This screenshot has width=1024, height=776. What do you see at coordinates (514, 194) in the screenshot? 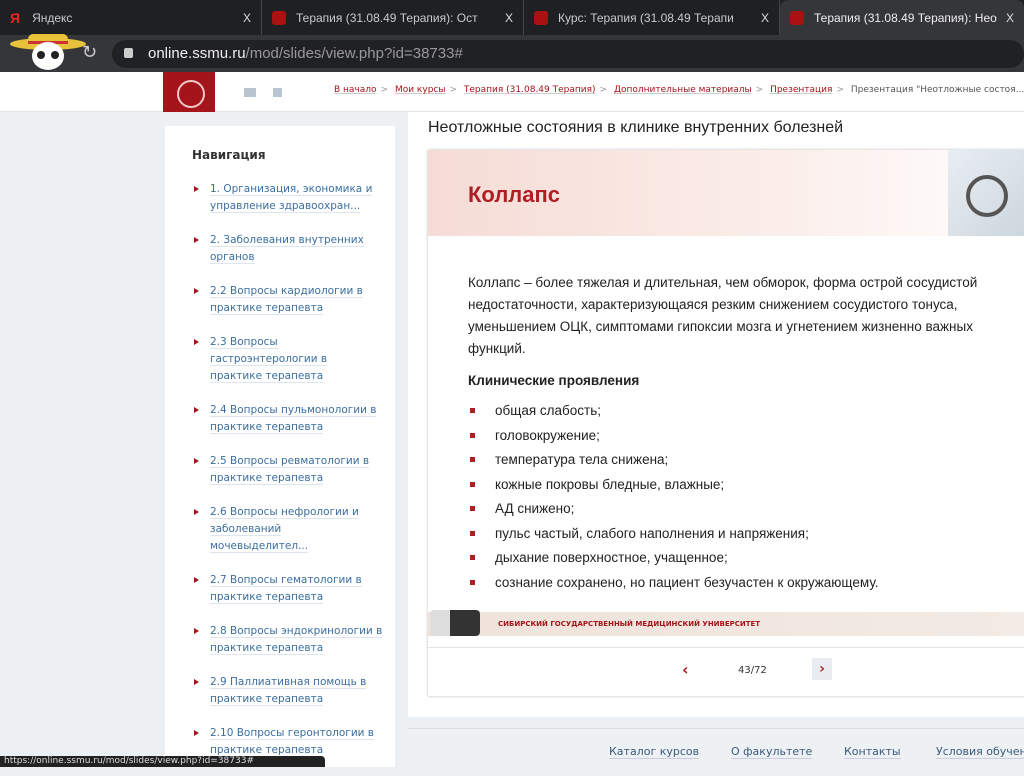
I see `slide-title: Коллапс` at bounding box center [514, 194].